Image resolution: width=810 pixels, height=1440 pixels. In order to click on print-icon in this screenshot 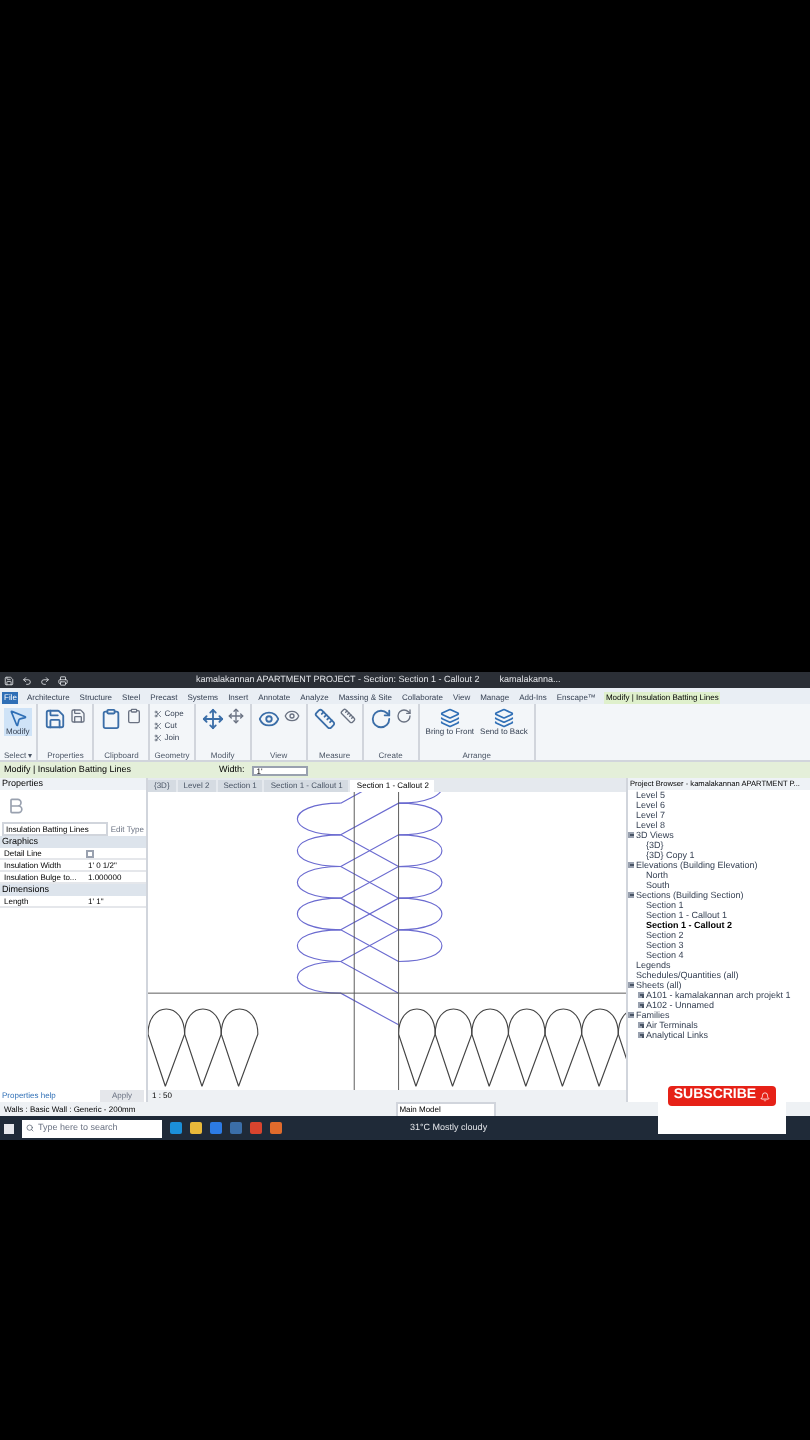, I will do `click(63, 680)`.